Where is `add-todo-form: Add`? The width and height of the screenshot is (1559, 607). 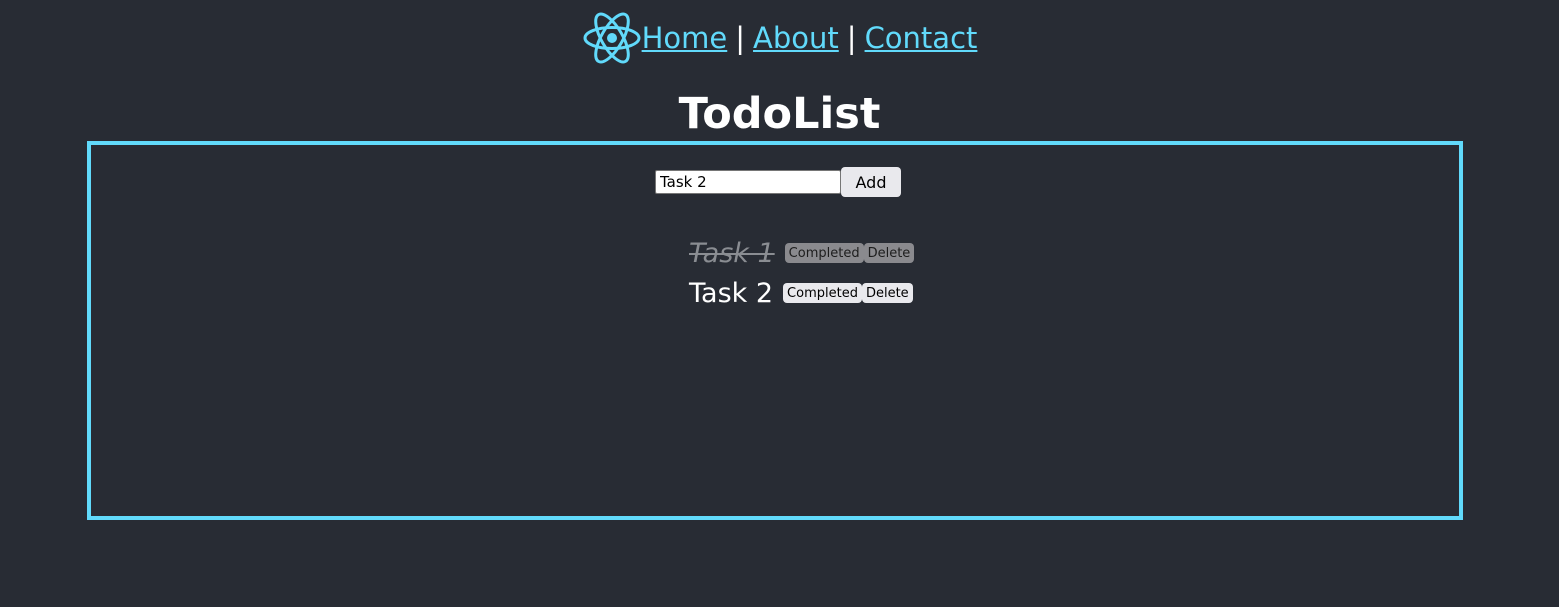
add-todo-form: Add is located at coordinates (778, 182).